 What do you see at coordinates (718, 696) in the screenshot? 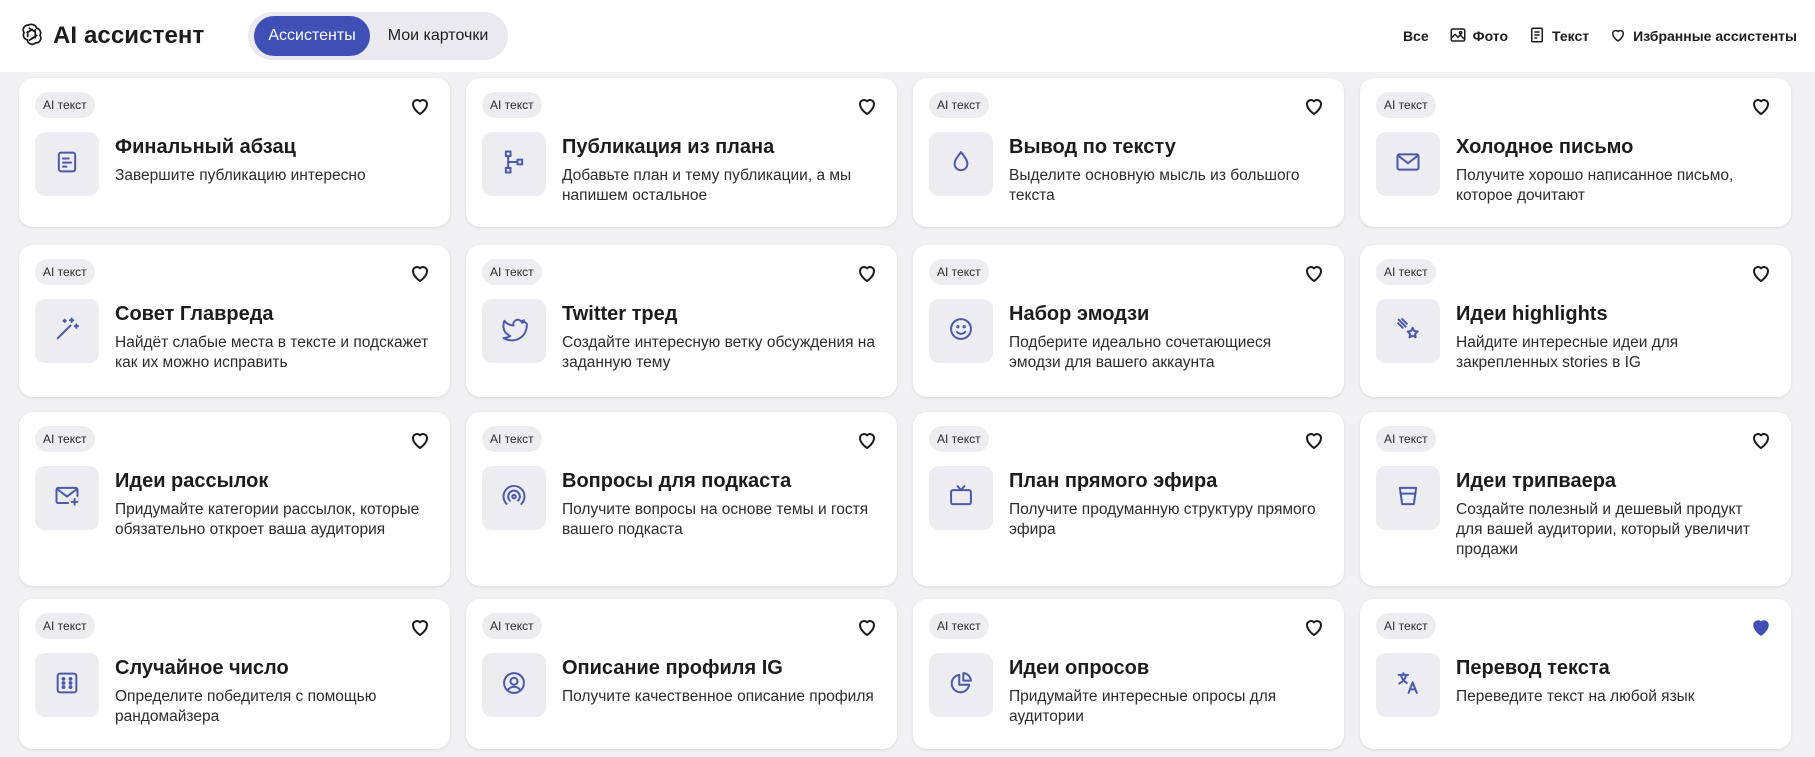
I see `assistant-description: Получите качественное описание профиля` at bounding box center [718, 696].